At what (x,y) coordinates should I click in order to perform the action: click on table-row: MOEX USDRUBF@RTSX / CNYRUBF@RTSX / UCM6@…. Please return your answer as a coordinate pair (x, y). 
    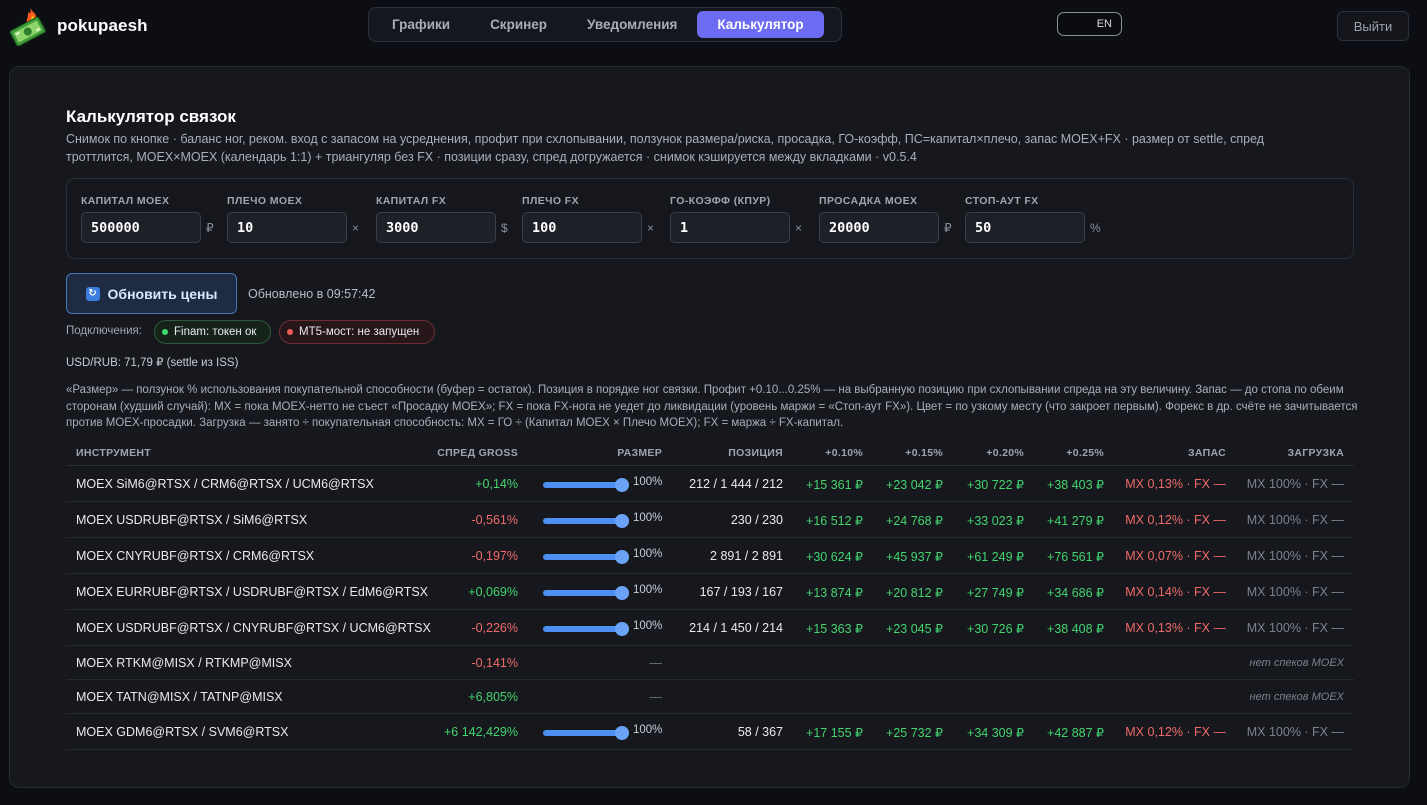
    Looking at the image, I should click on (710, 628).